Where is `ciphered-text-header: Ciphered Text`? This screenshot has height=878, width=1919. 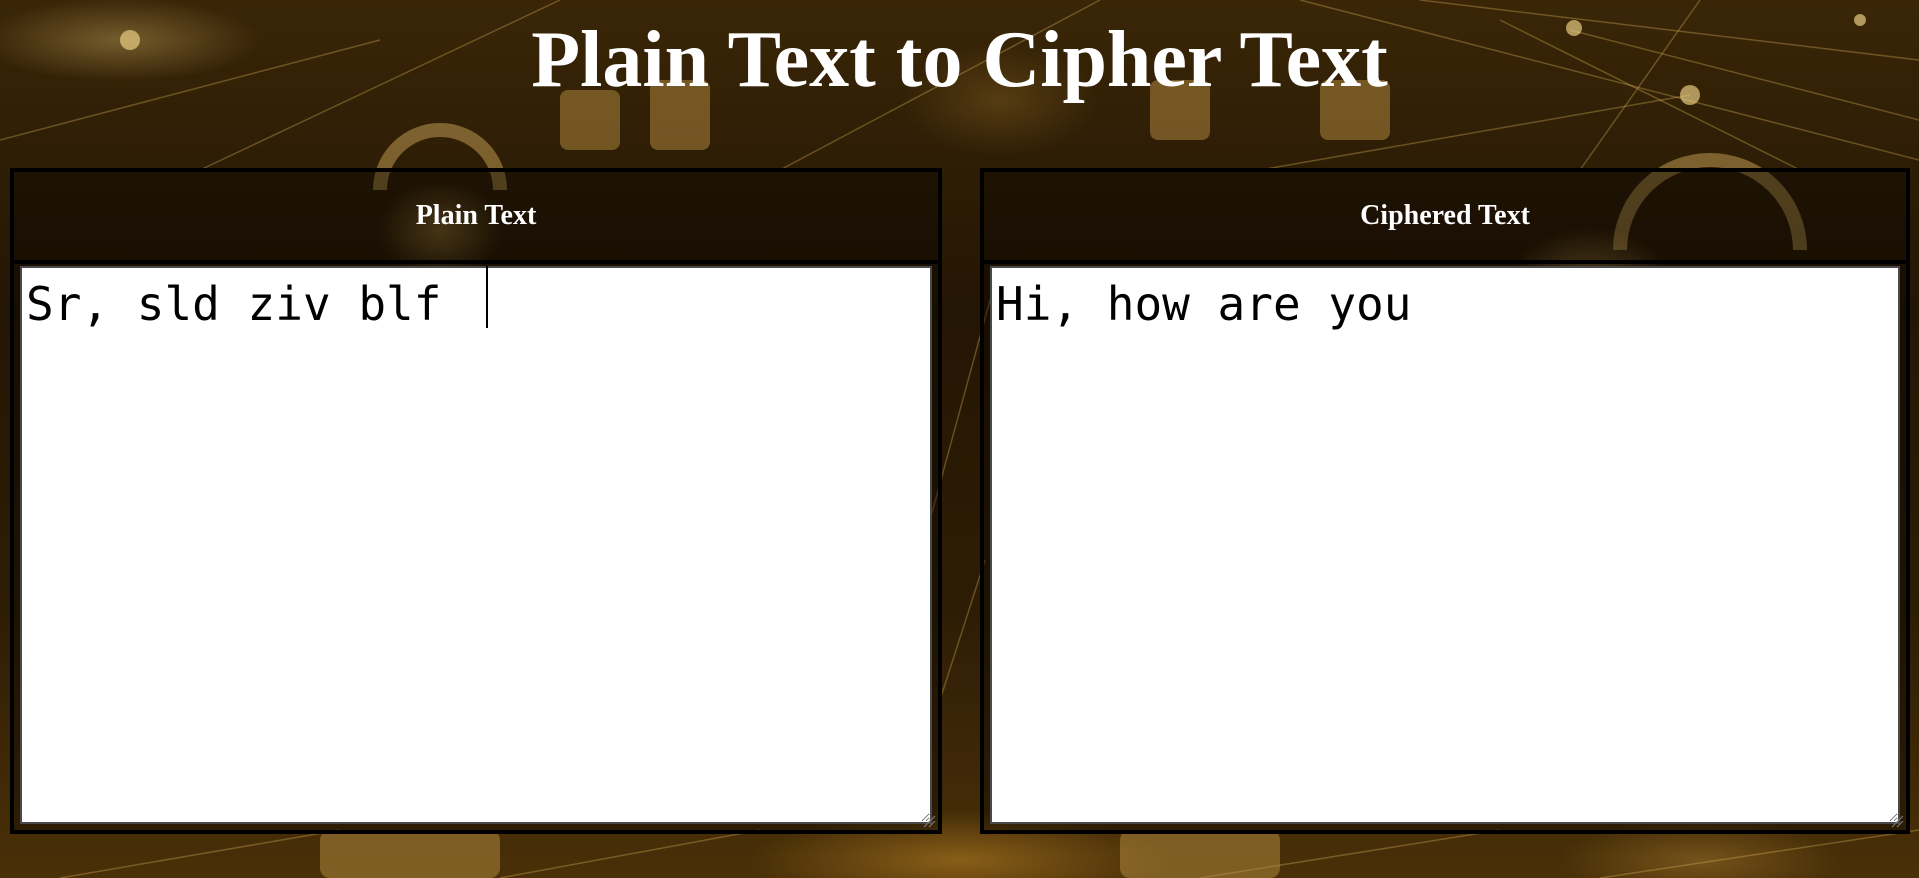
ciphered-text-header: Ciphered Text is located at coordinates (1445, 218).